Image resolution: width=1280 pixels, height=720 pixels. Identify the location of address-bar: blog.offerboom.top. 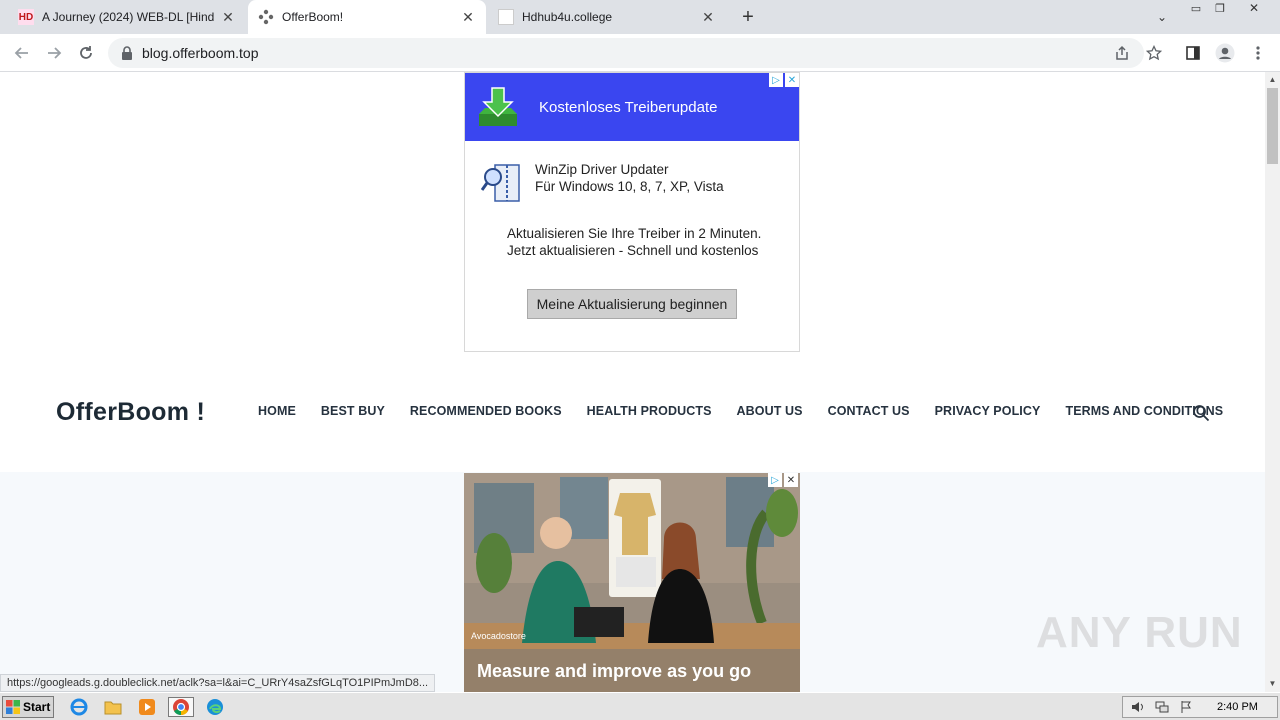
(626, 53).